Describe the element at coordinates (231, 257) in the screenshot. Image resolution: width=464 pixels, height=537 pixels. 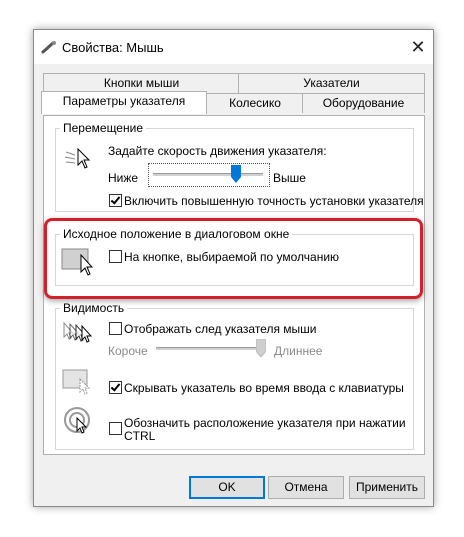
I see `snap-to-label: На кнопке, выбираемой по умолчанию` at that location.